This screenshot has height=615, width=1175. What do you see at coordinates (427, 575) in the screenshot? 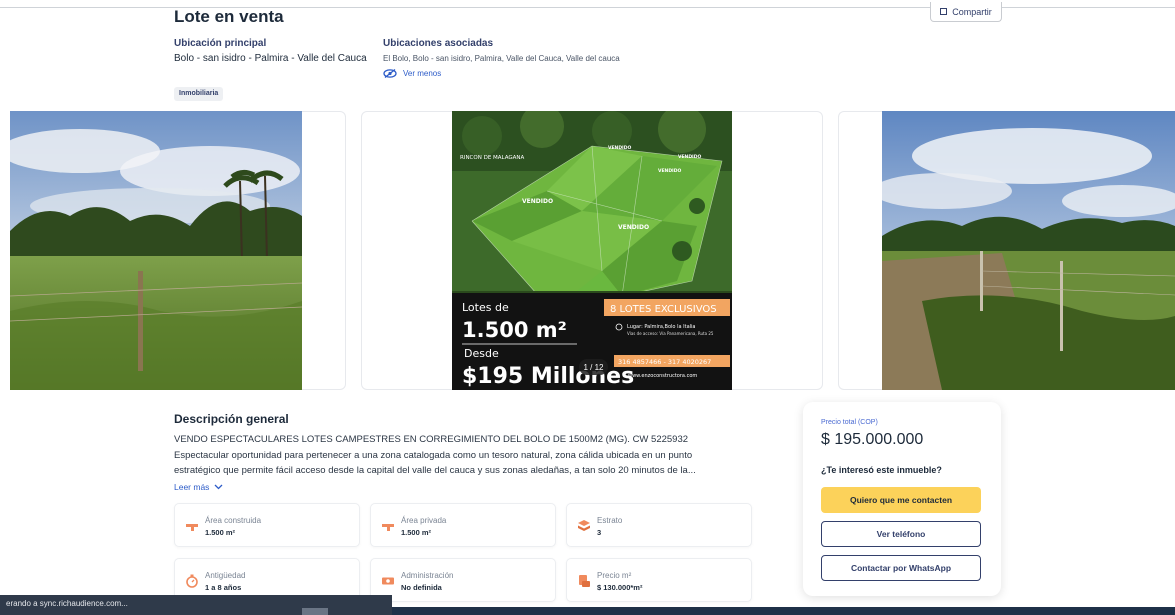
I see `feature-label: Administración` at bounding box center [427, 575].